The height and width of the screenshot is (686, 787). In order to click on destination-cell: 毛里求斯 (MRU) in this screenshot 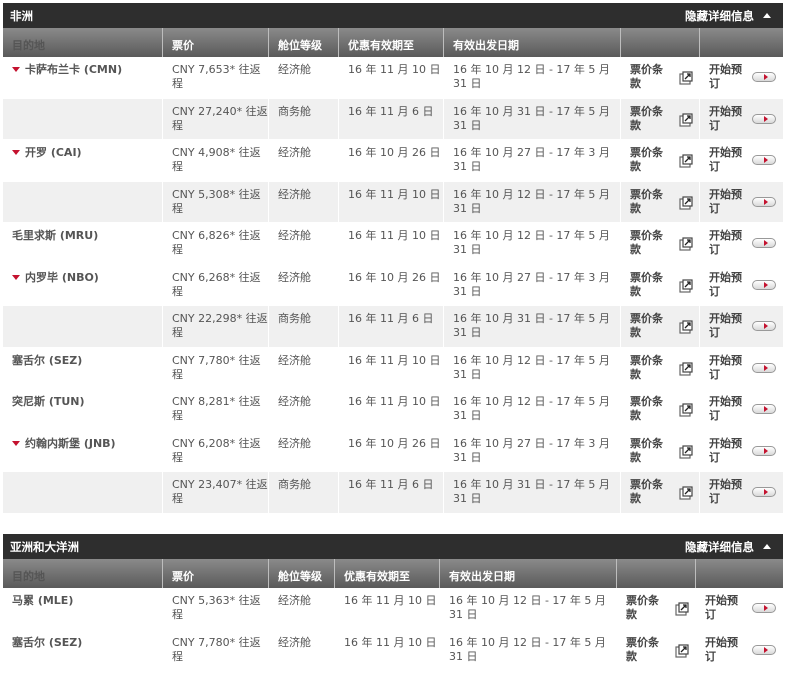, I will do `click(83, 243)`.